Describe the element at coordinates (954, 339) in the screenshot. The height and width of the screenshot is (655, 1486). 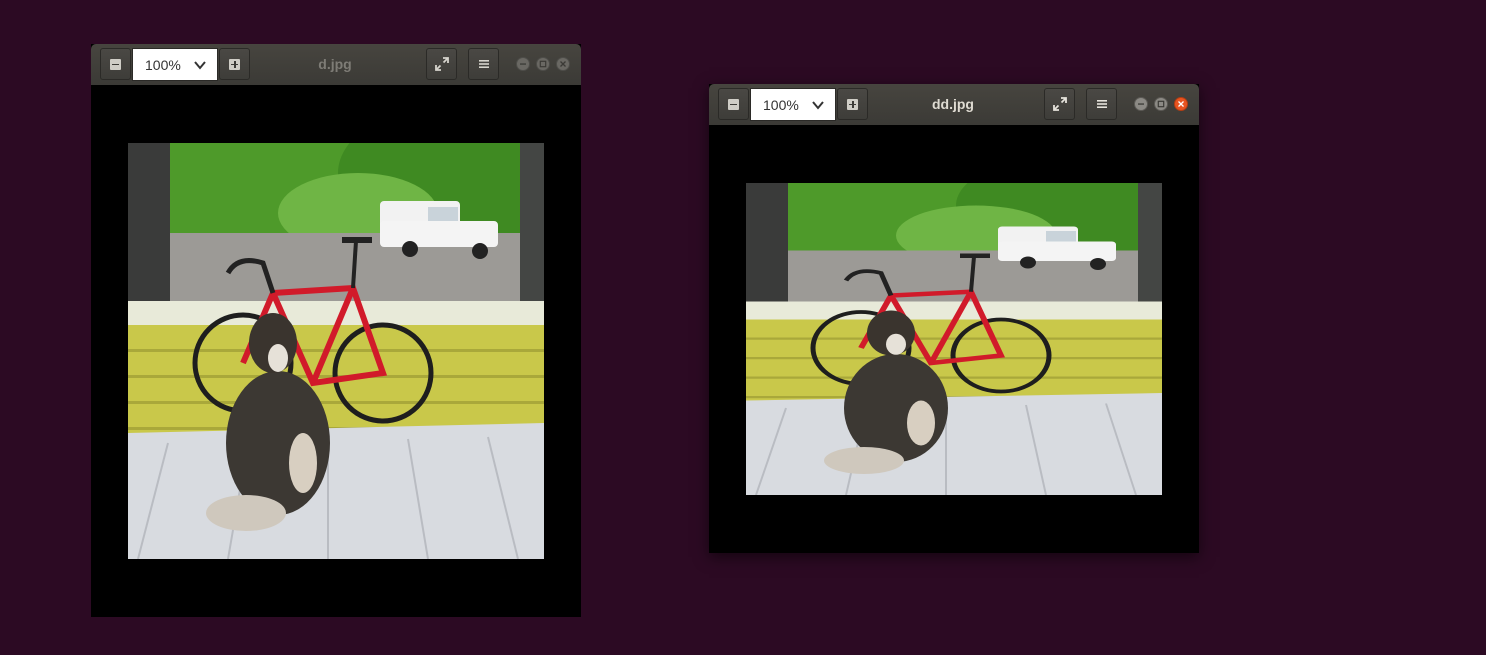
I see `displayed-image` at that location.